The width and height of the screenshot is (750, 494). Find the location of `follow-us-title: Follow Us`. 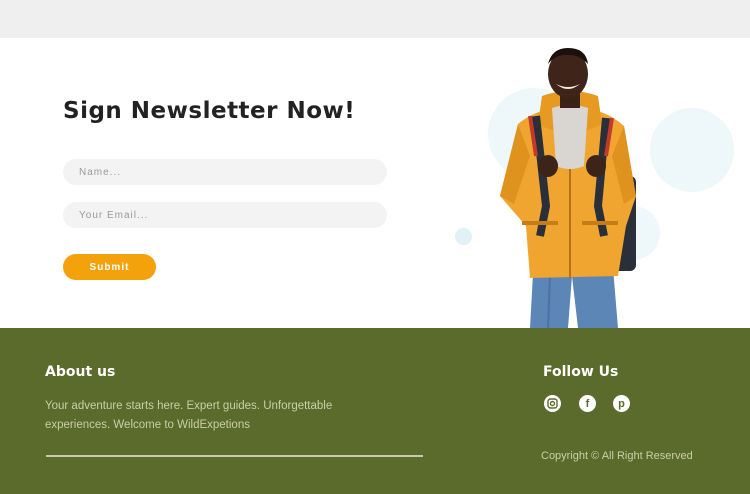

follow-us-title: Follow Us is located at coordinates (581, 372).